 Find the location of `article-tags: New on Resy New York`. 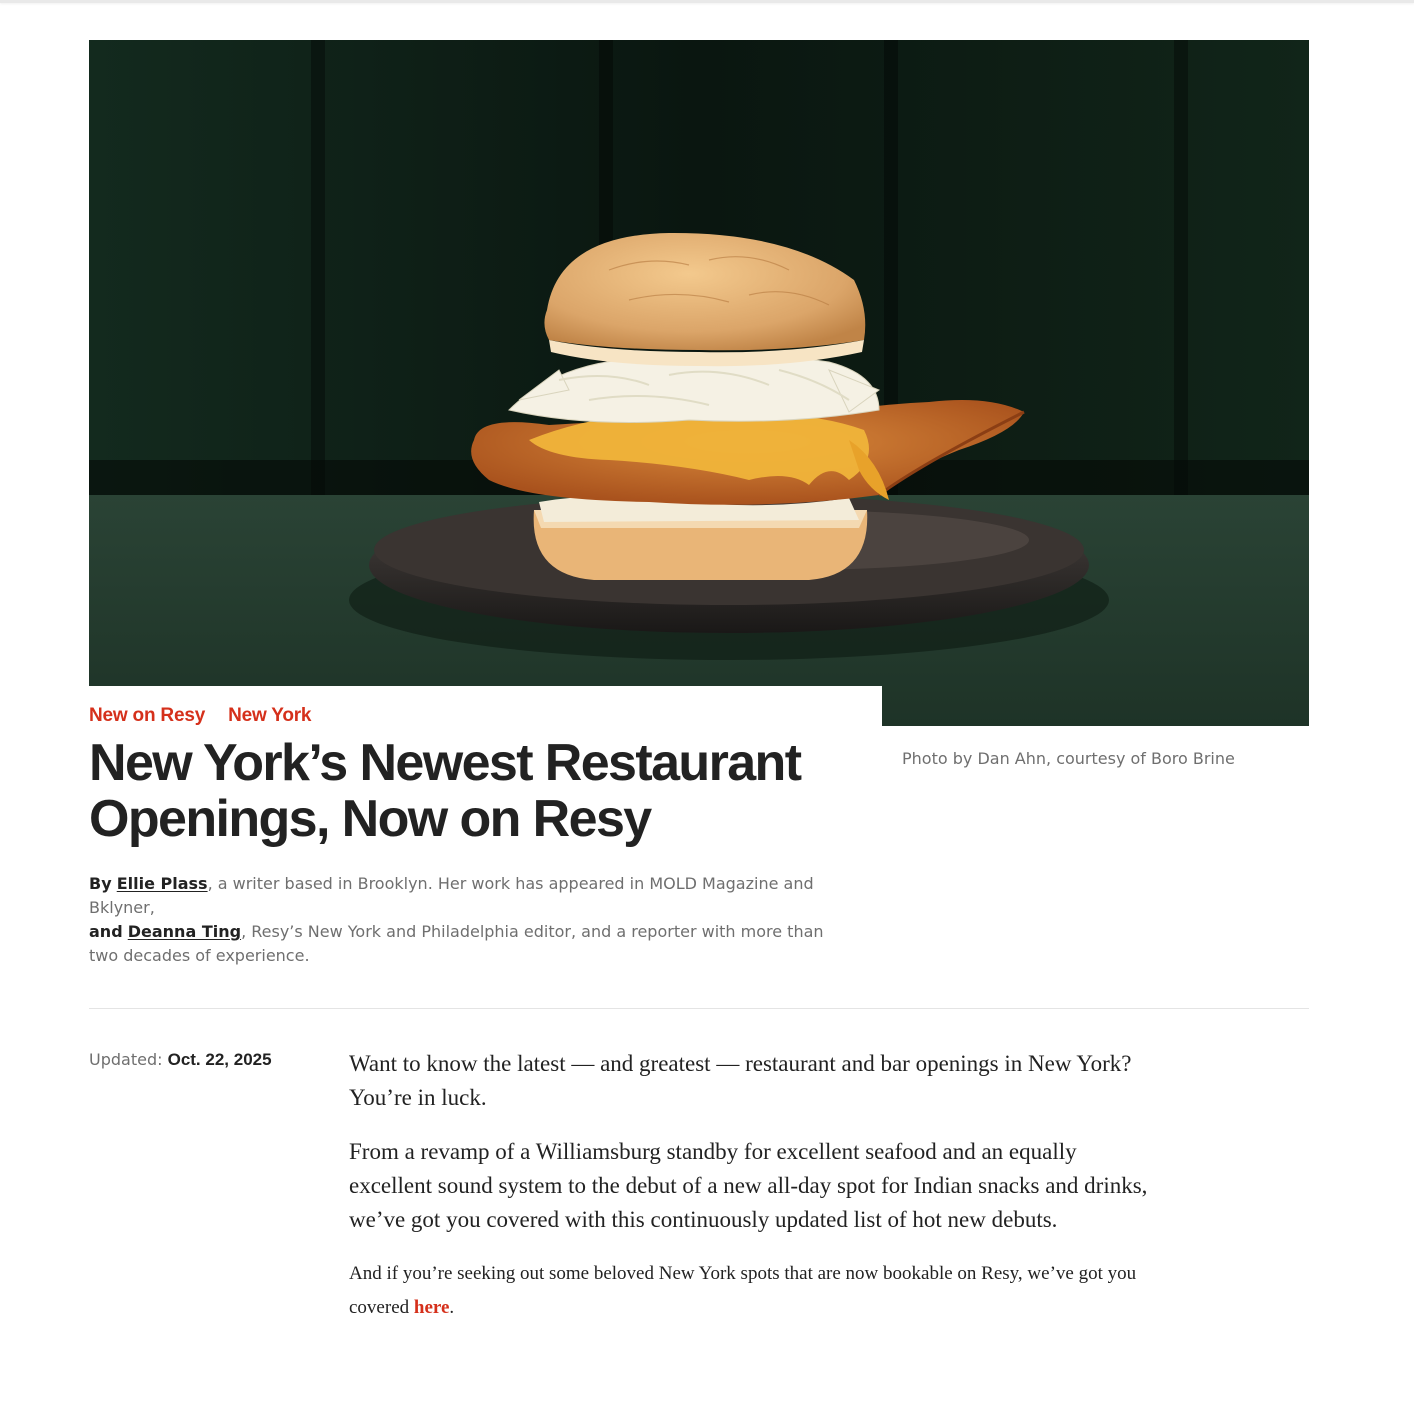

article-tags: New on Resy New York is located at coordinates (200, 716).